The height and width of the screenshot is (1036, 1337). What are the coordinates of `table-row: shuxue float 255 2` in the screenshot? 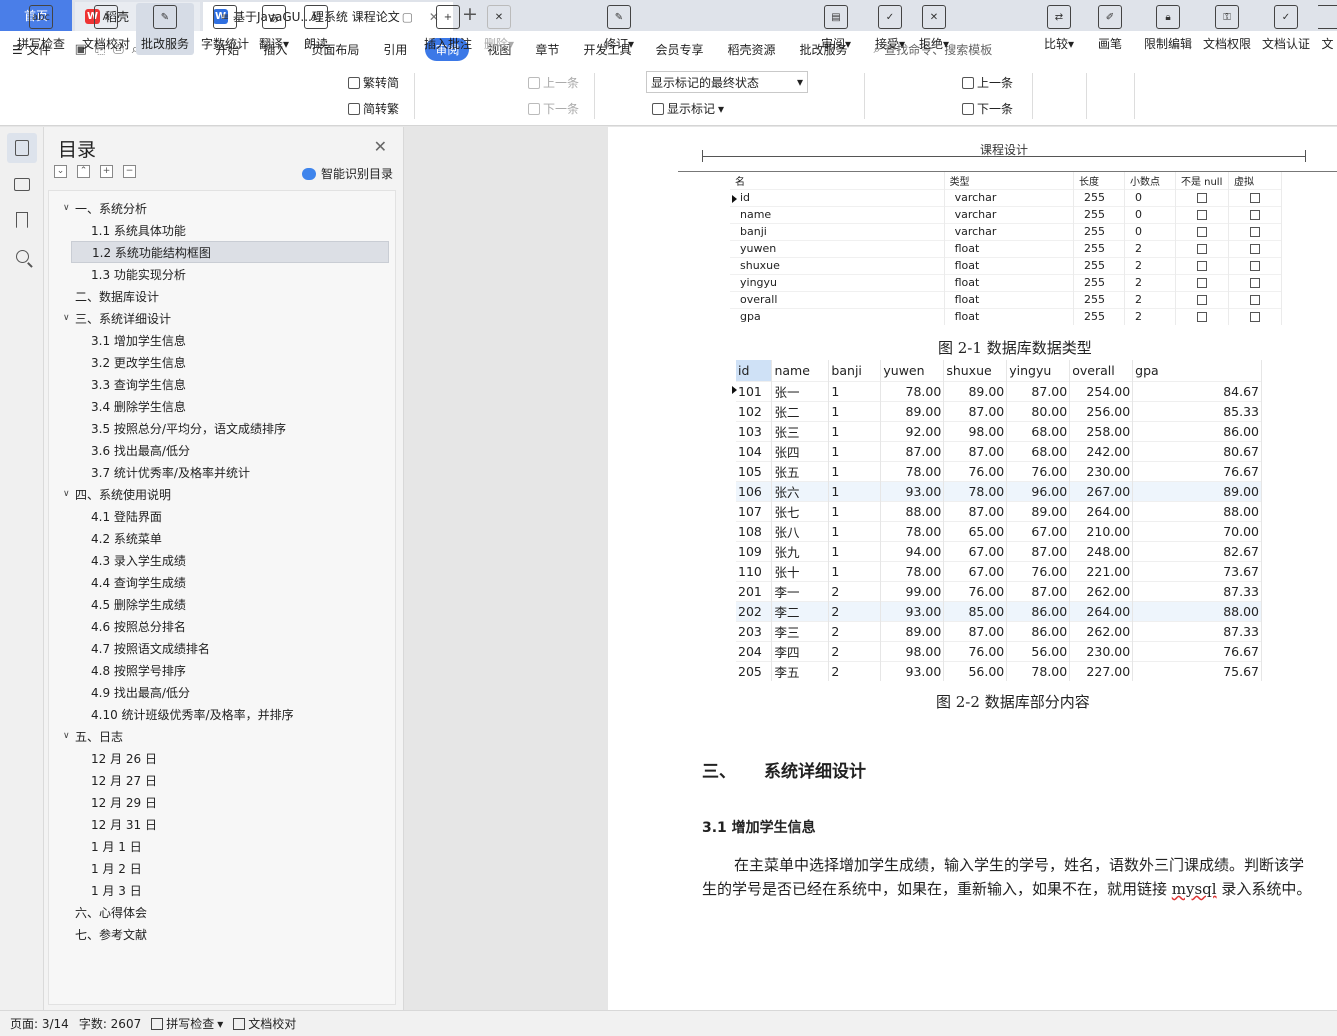 It's located at (1006, 265).